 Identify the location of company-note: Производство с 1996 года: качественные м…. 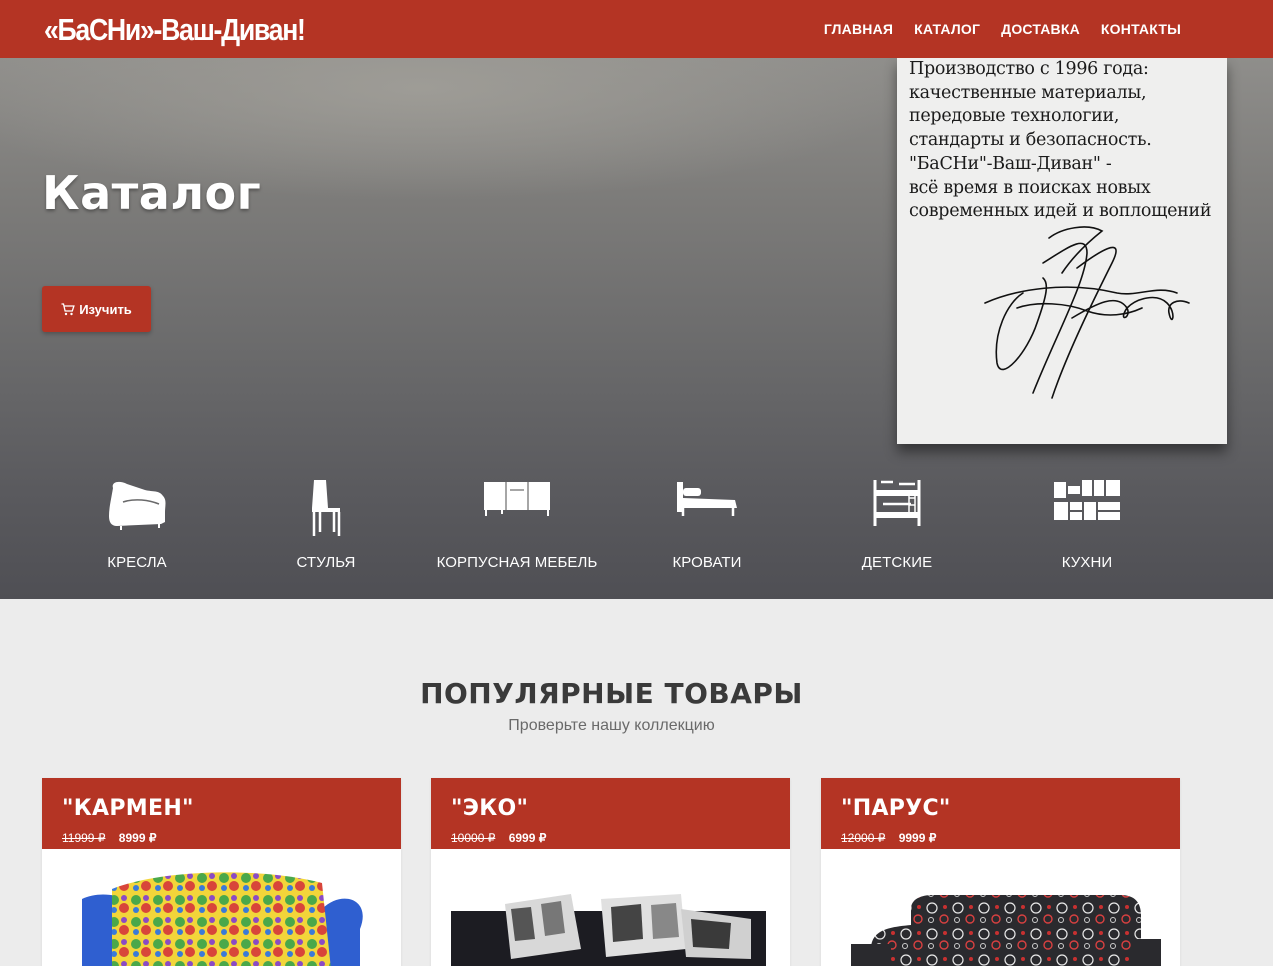
(1062, 251).